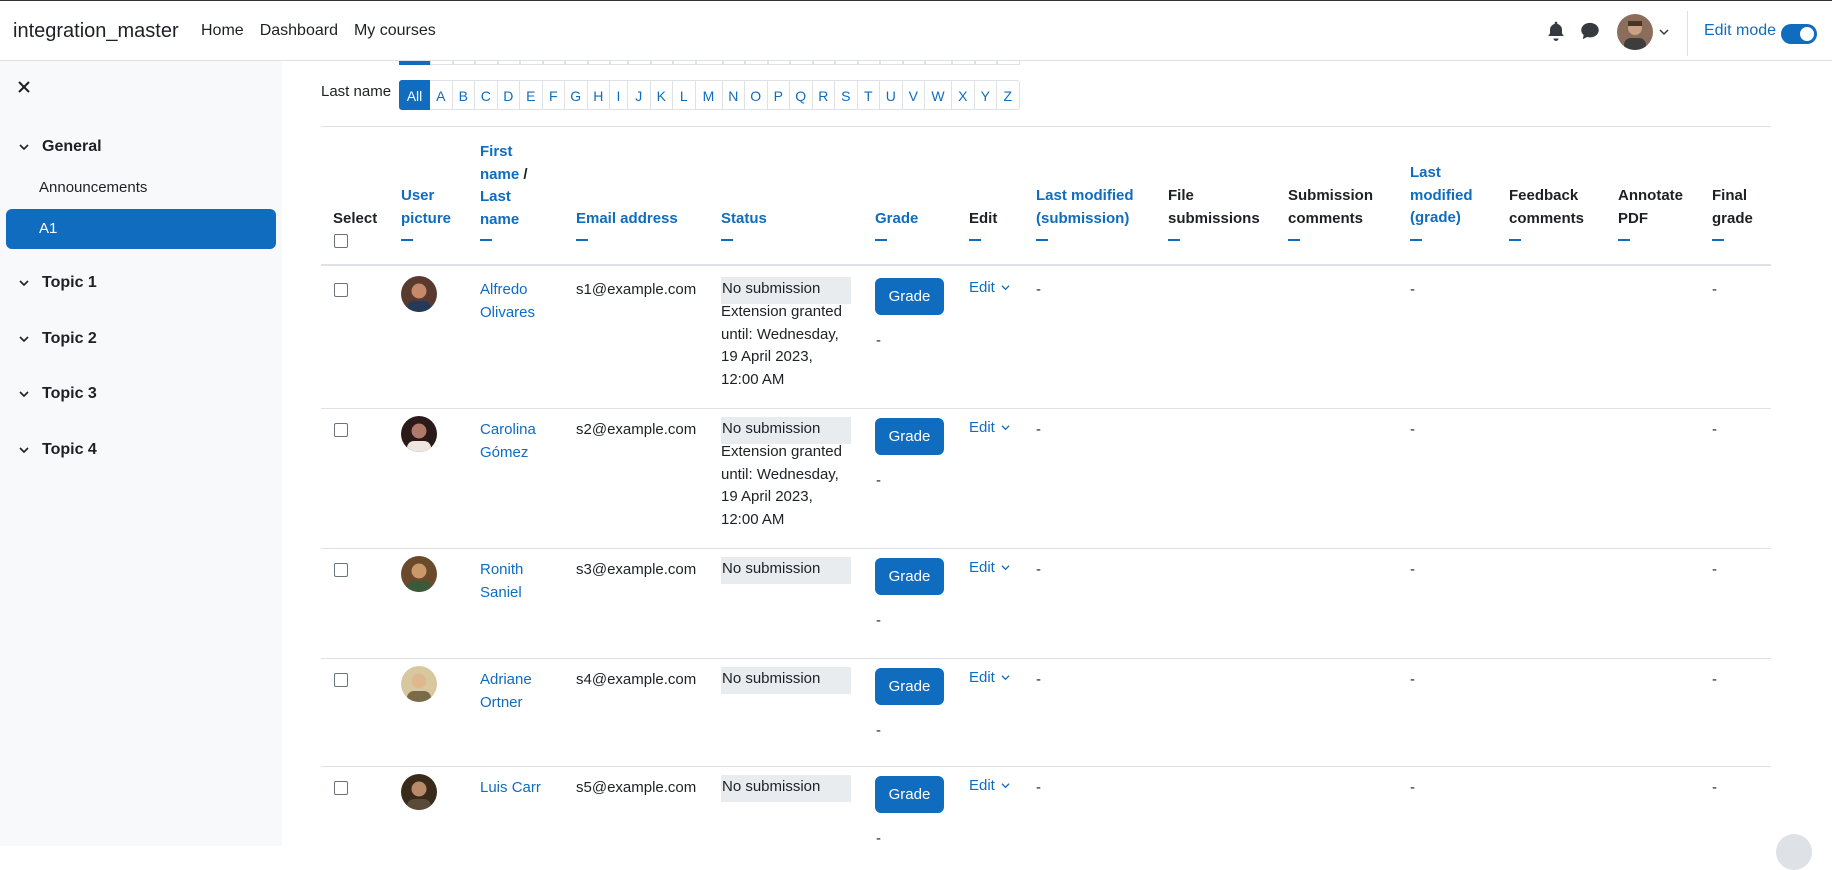  What do you see at coordinates (891, 63) in the screenshot?
I see `first-name-filter-u` at bounding box center [891, 63].